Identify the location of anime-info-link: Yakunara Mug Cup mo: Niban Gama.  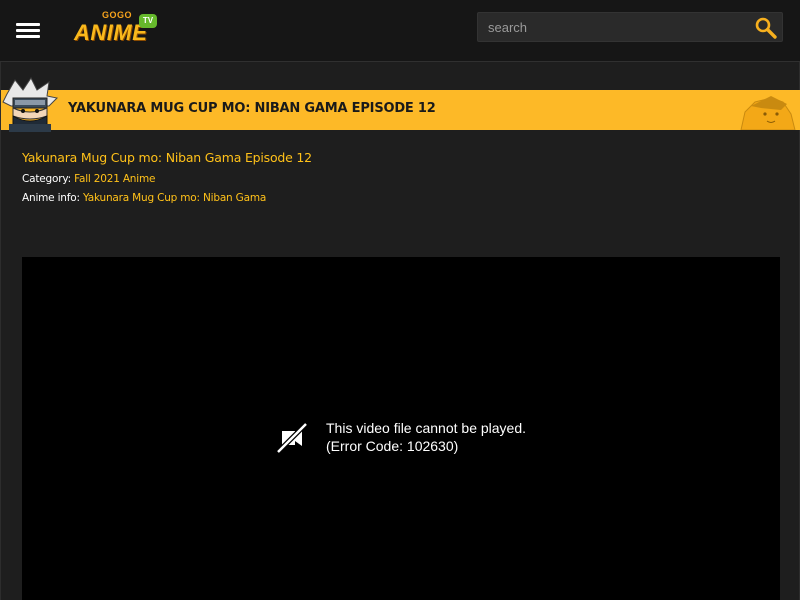
(174, 198).